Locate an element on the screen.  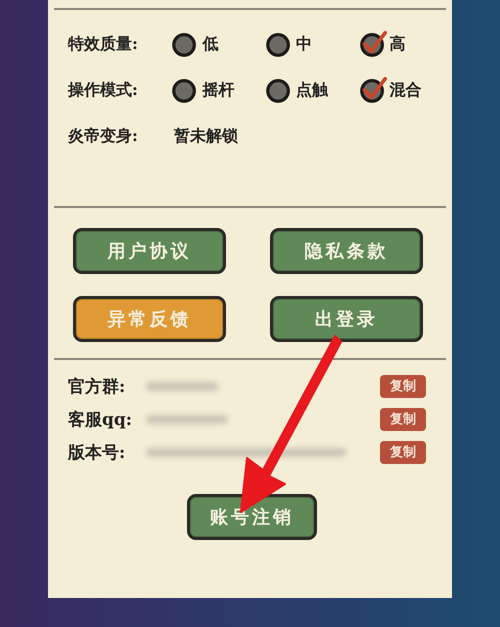
setting-label: 特效质量: is located at coordinates (103, 44).